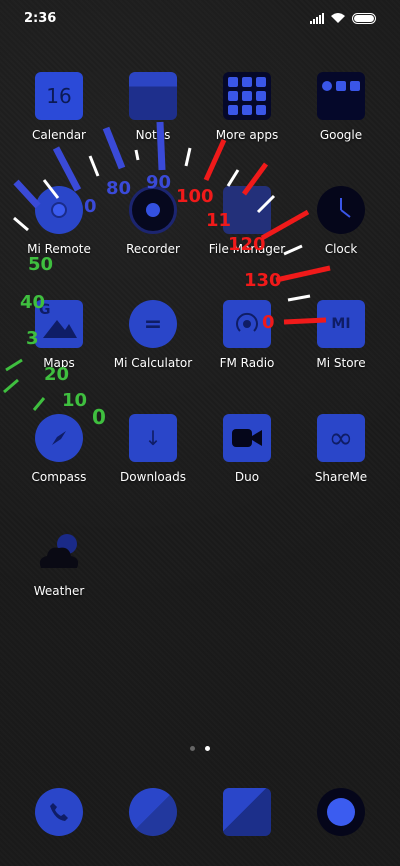  Describe the element at coordinates (247, 210) in the screenshot. I see `folder-file-icon` at that location.